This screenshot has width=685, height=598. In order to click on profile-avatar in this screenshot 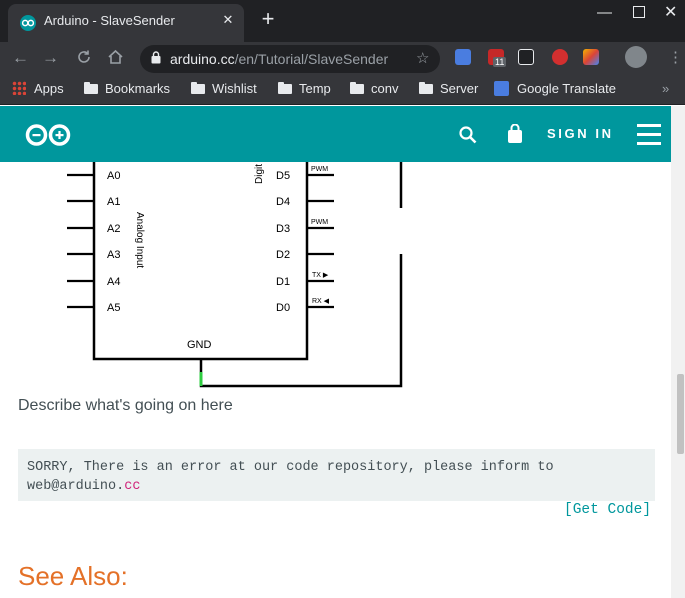, I will do `click(636, 57)`.